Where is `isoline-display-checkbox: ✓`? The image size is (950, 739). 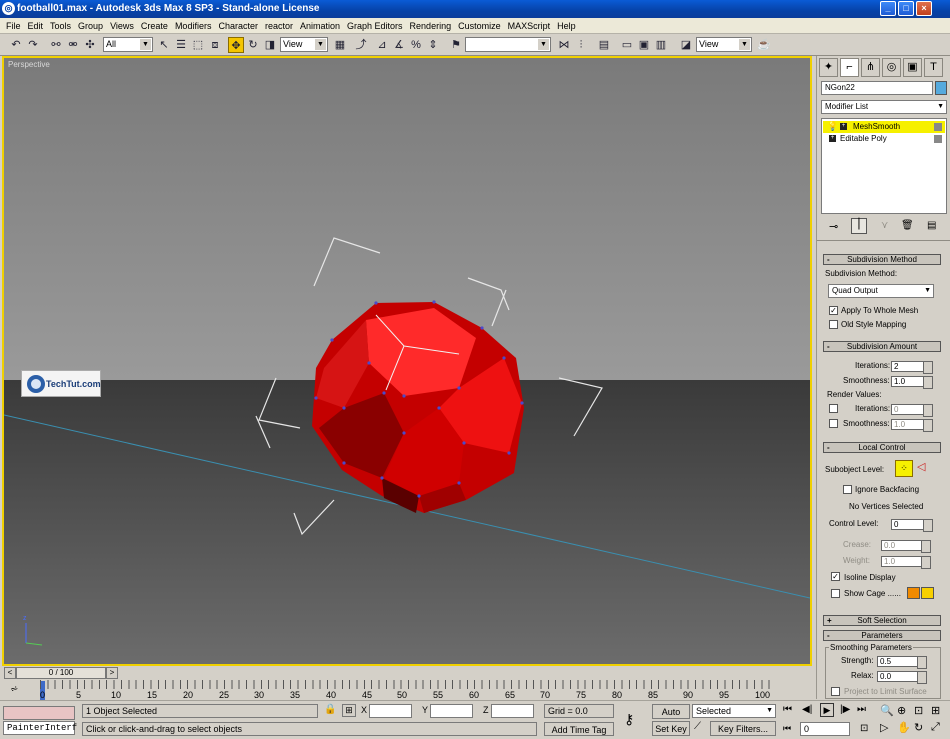
isoline-display-checkbox: ✓ is located at coordinates (835, 576).